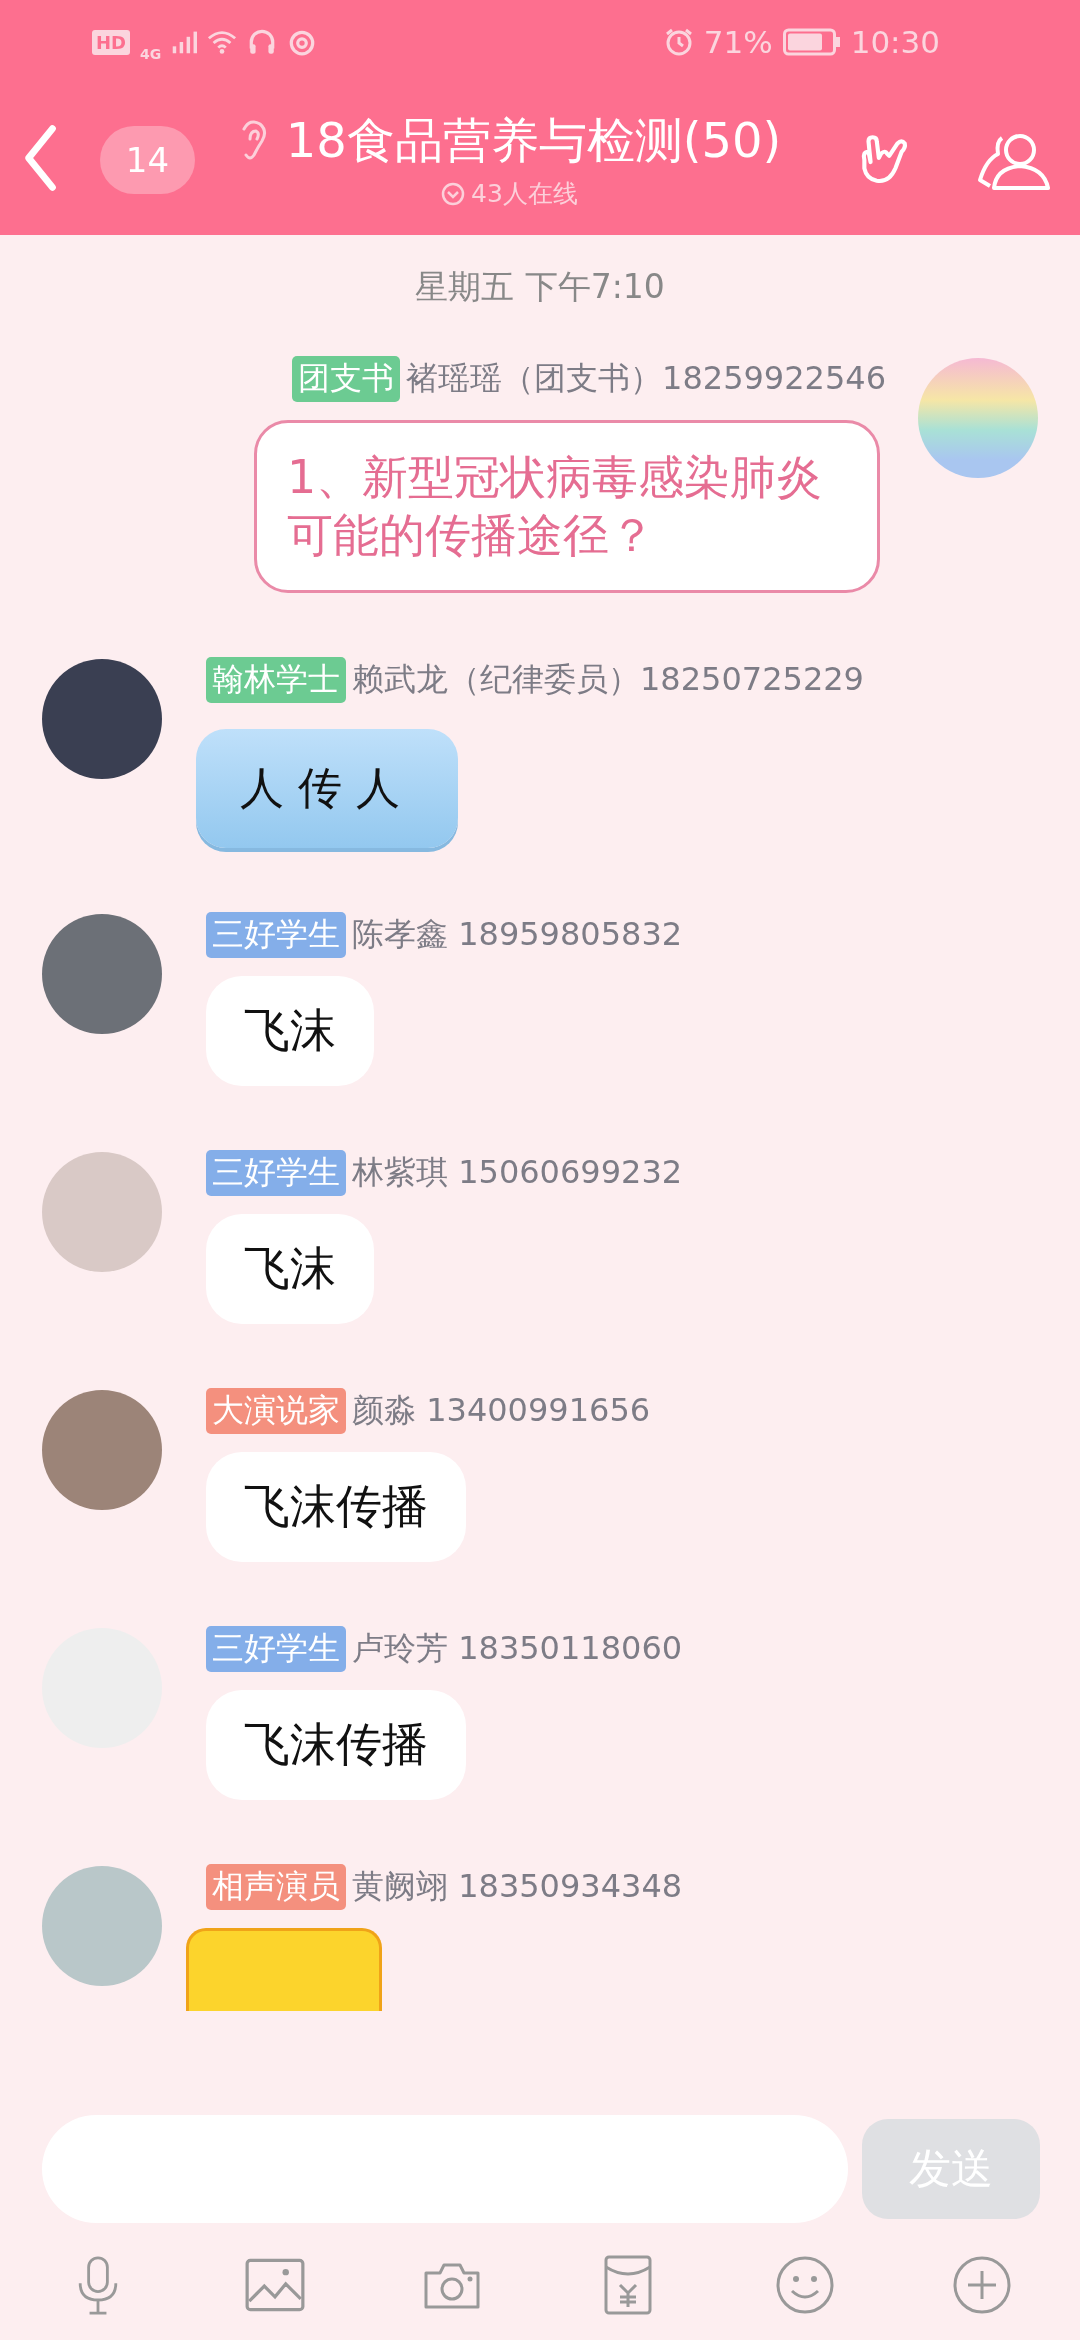 The image size is (1080, 2340). What do you see at coordinates (567, 506) in the screenshot?
I see `message-bubble: 1、新型冠状病毒感染肺炎可能的传播途径？` at bounding box center [567, 506].